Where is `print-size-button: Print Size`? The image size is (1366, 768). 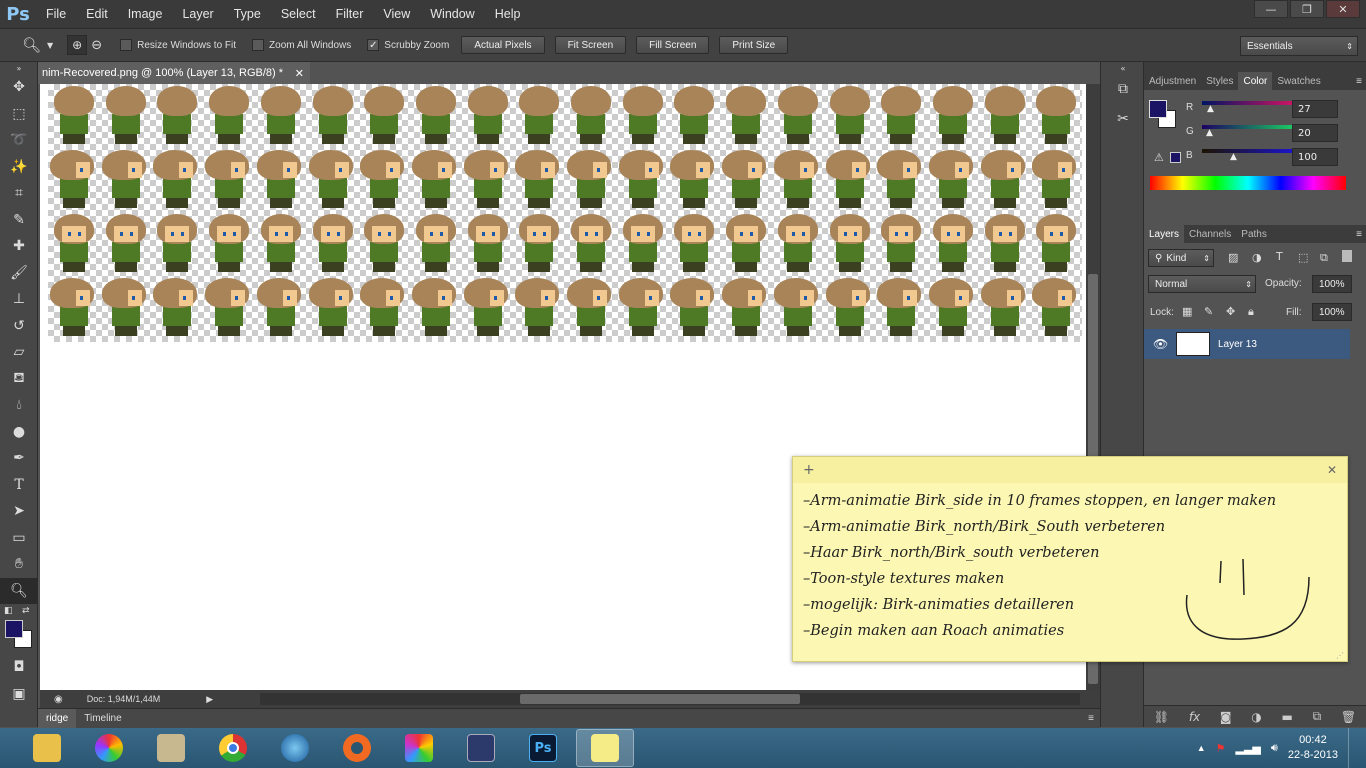
print-size-button: Print Size is located at coordinates (754, 45).